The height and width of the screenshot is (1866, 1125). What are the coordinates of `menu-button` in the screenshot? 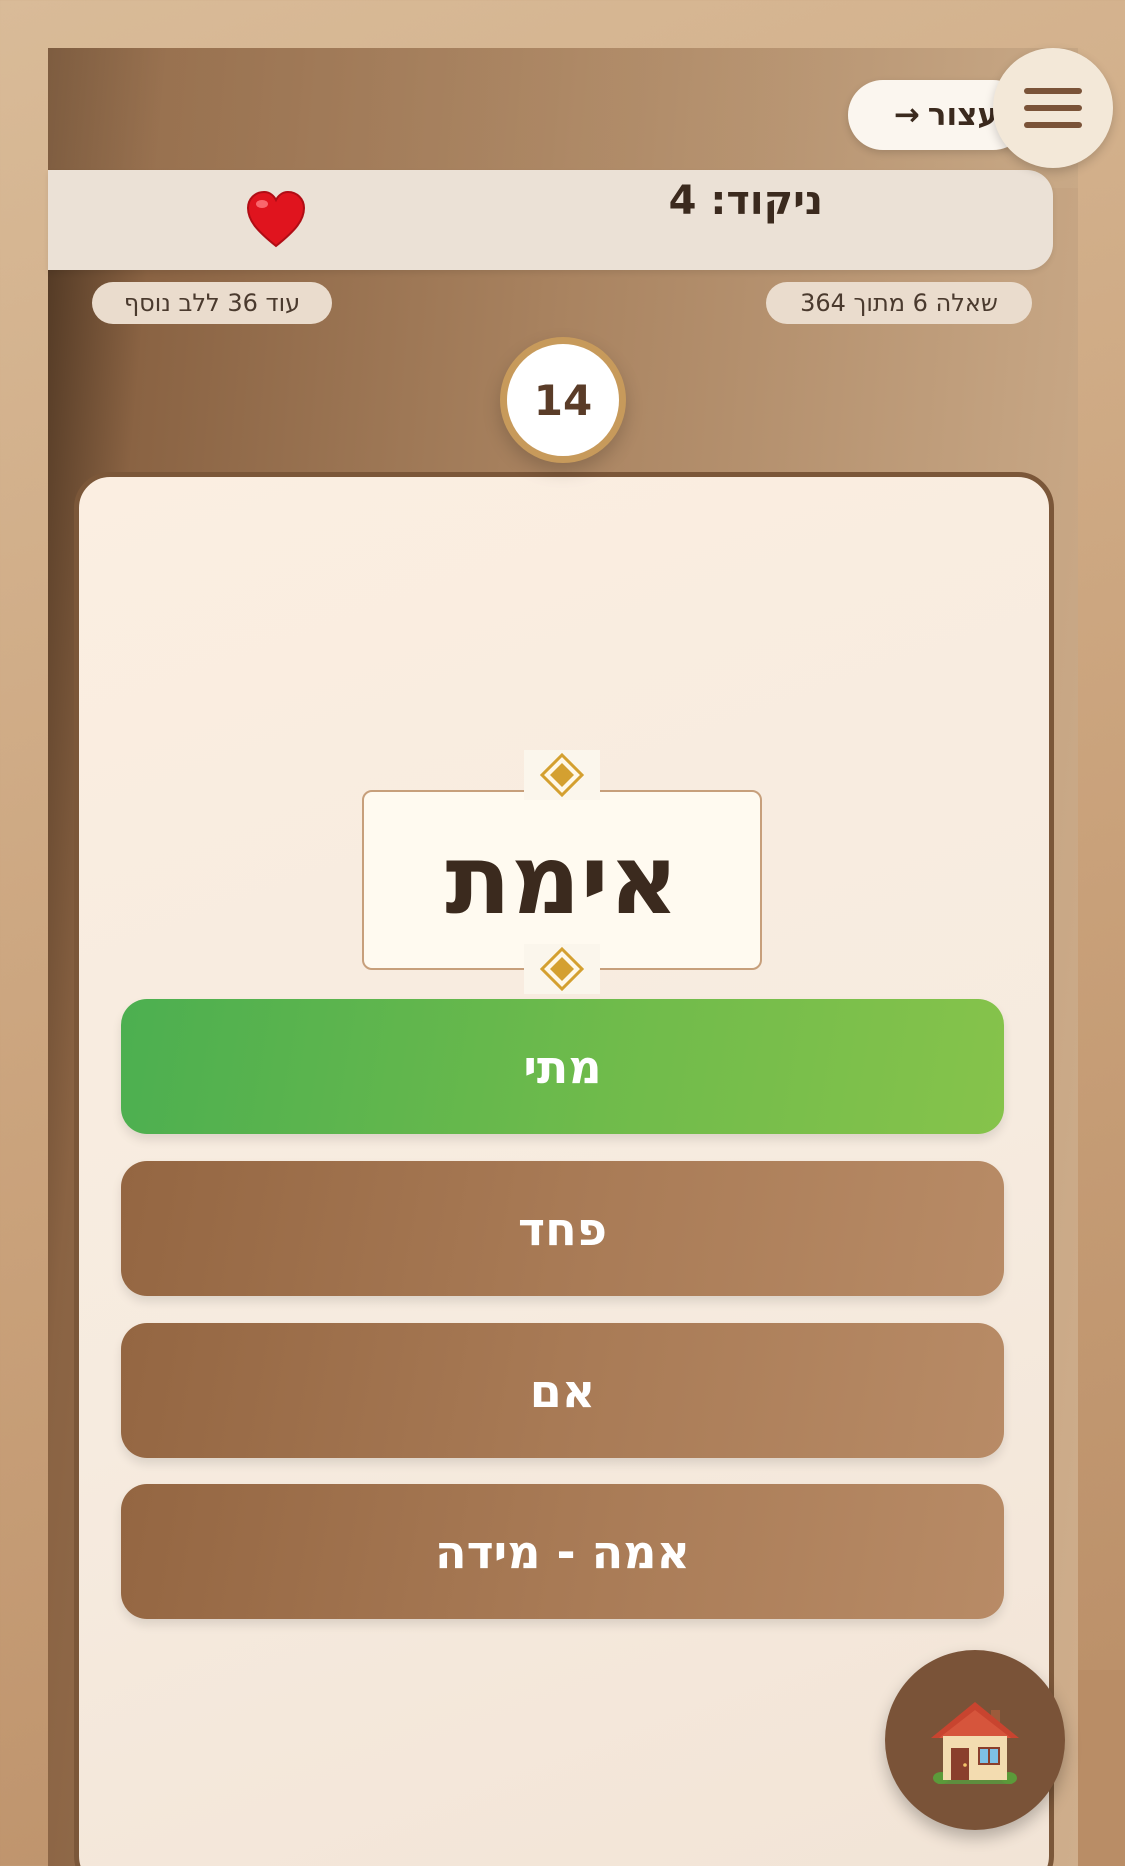 It's located at (1053, 108).